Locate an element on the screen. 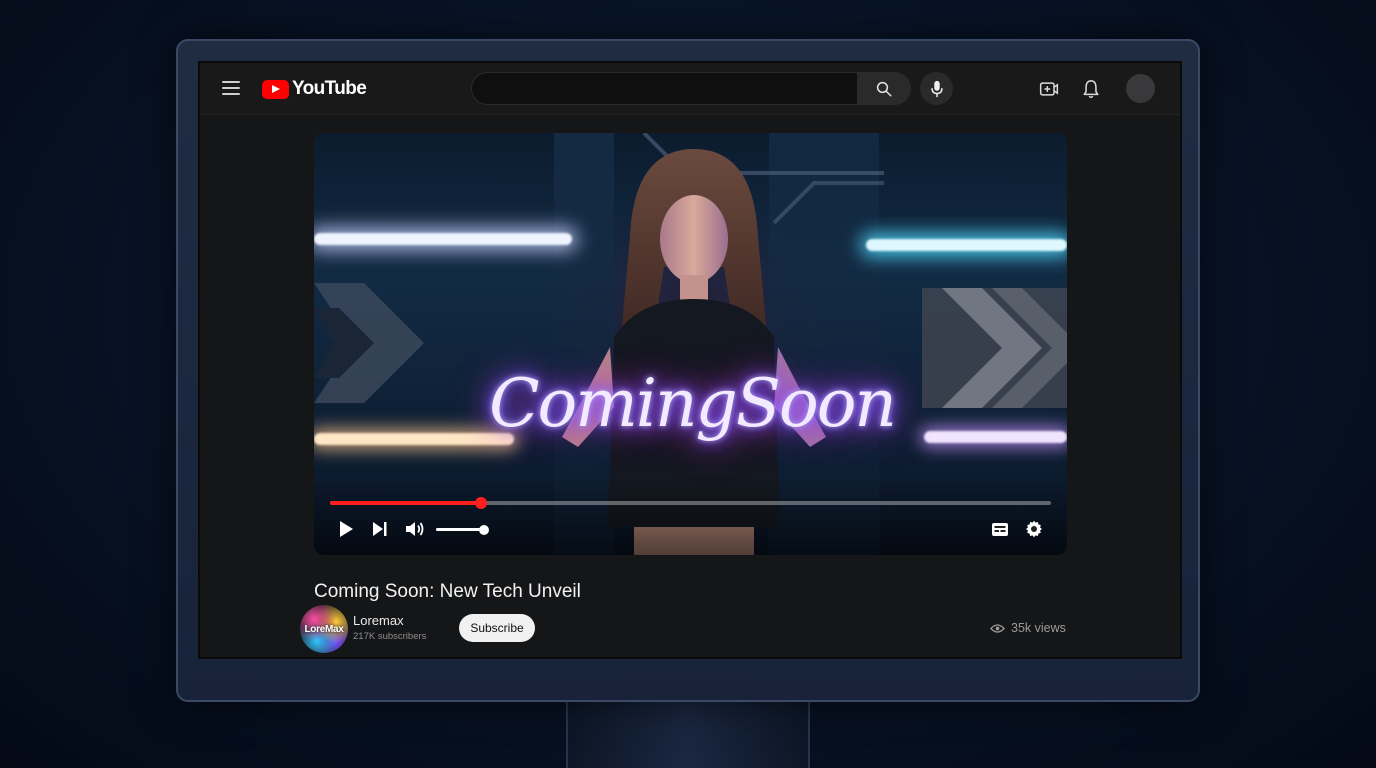  channel-avatar-logo-text: LoreMax is located at coordinates (324, 629).